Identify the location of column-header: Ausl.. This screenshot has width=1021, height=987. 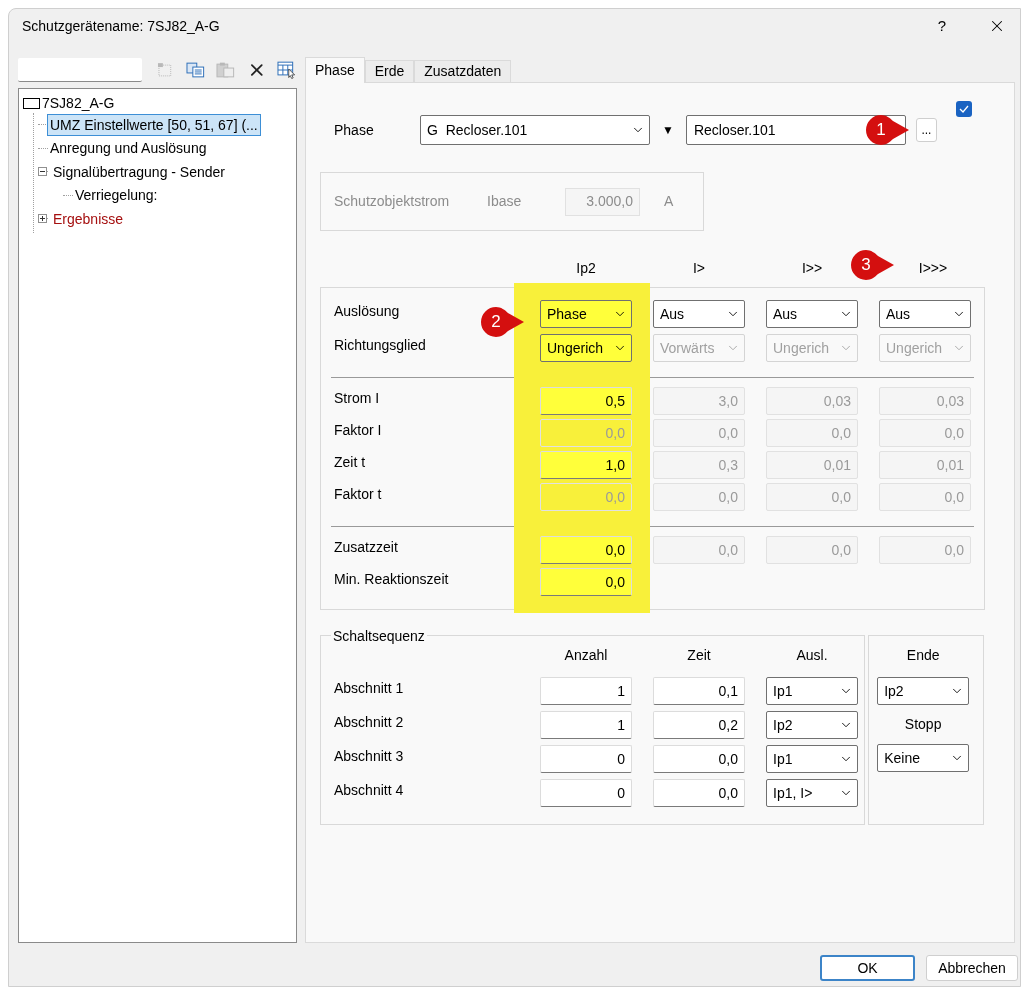
(812, 655).